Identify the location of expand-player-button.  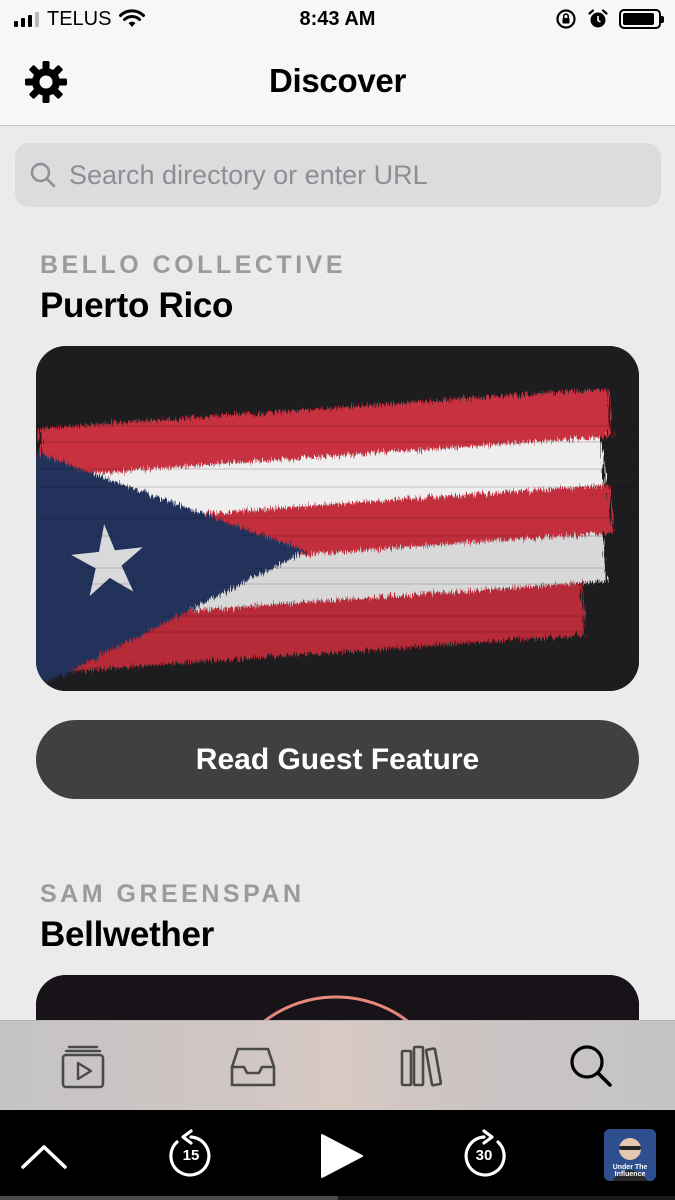
(44, 1156).